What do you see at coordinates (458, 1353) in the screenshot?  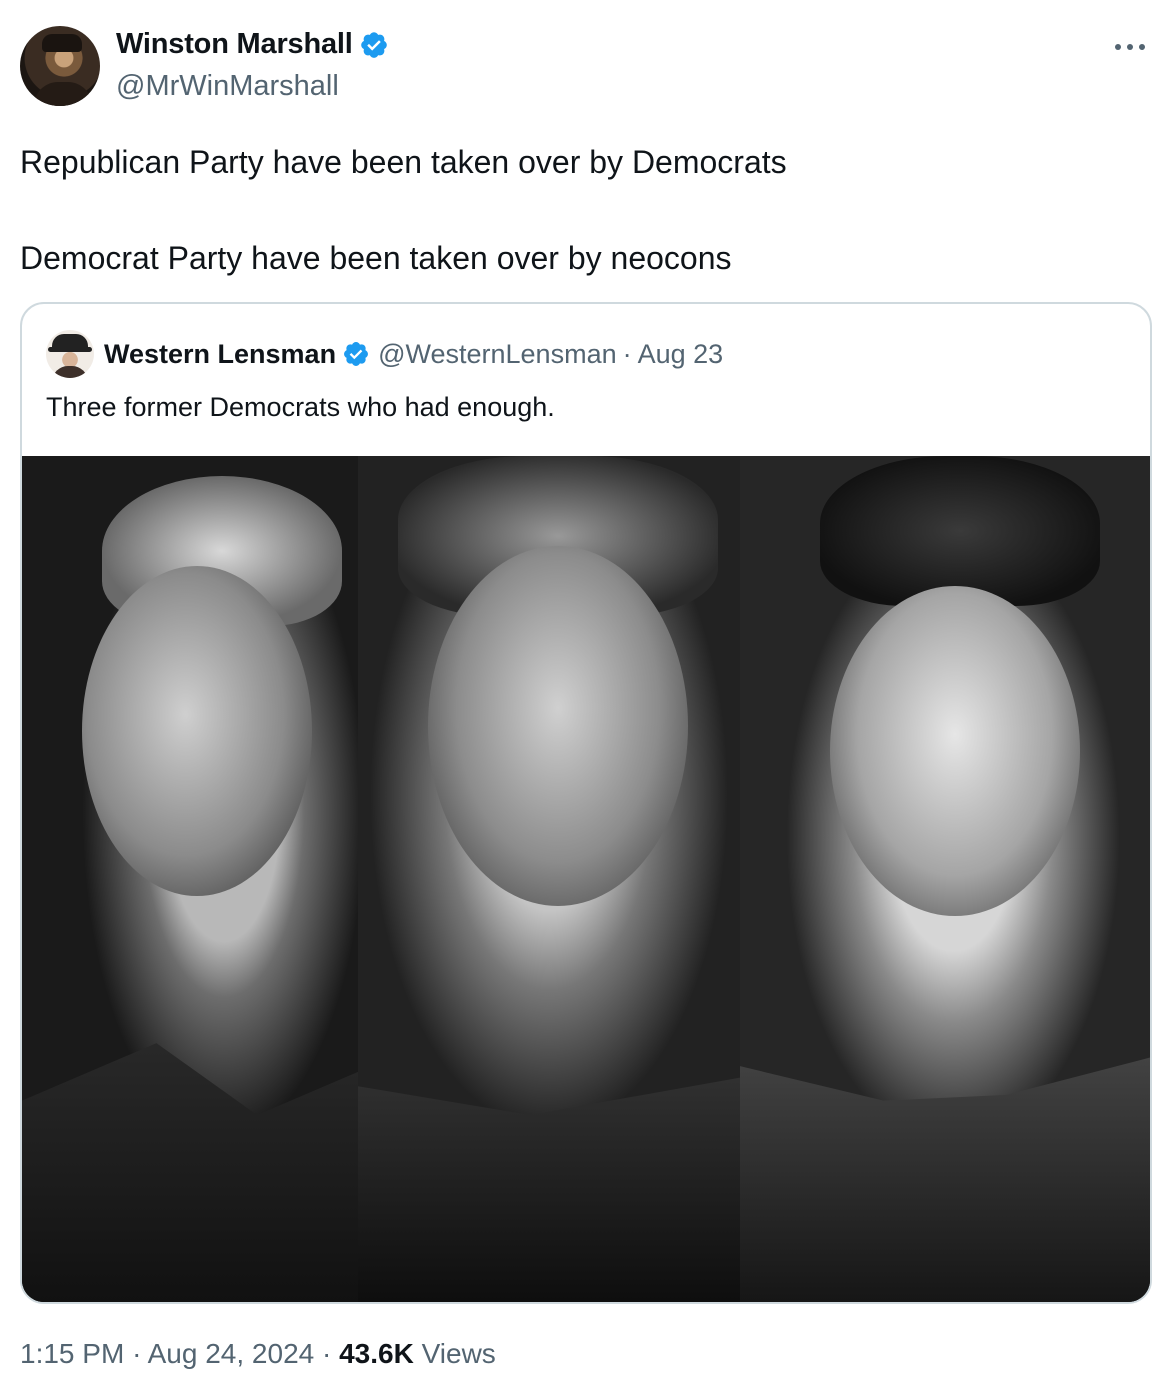 I see `views-label: Views` at bounding box center [458, 1353].